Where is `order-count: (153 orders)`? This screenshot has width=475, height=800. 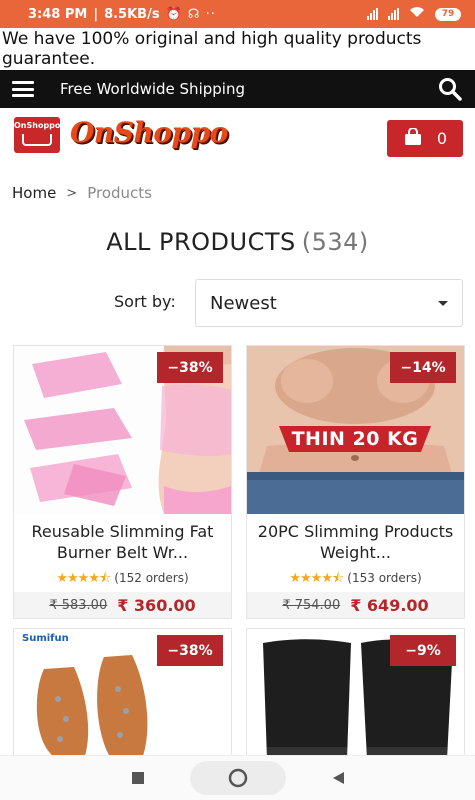
order-count: (153 orders) is located at coordinates (384, 578).